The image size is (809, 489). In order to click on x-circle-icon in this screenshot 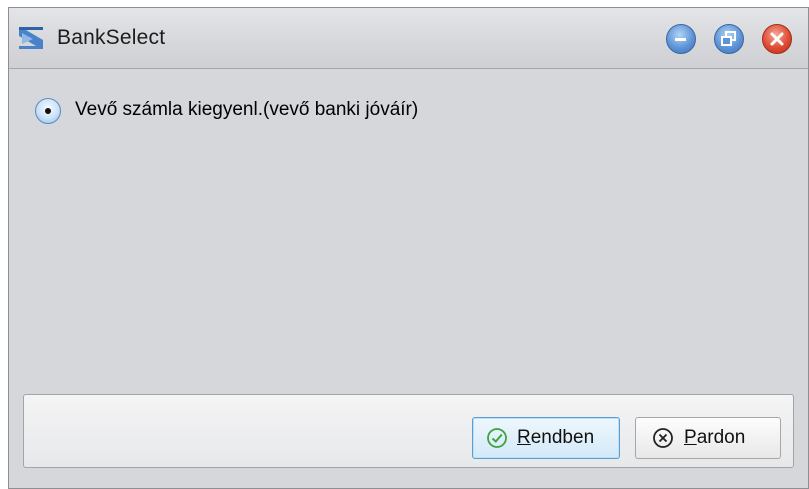, I will do `click(663, 438)`.